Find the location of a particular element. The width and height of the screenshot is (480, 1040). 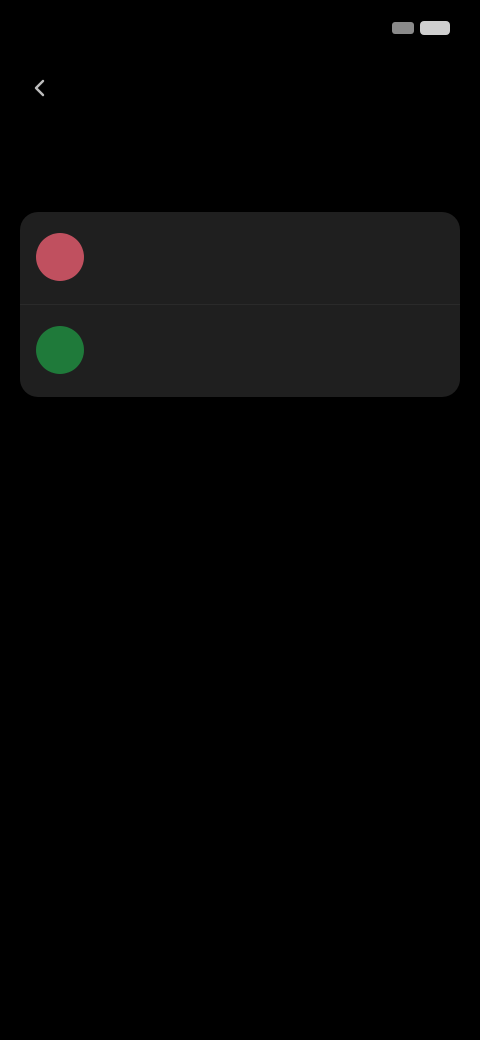

description-text is located at coordinates (245, 170).